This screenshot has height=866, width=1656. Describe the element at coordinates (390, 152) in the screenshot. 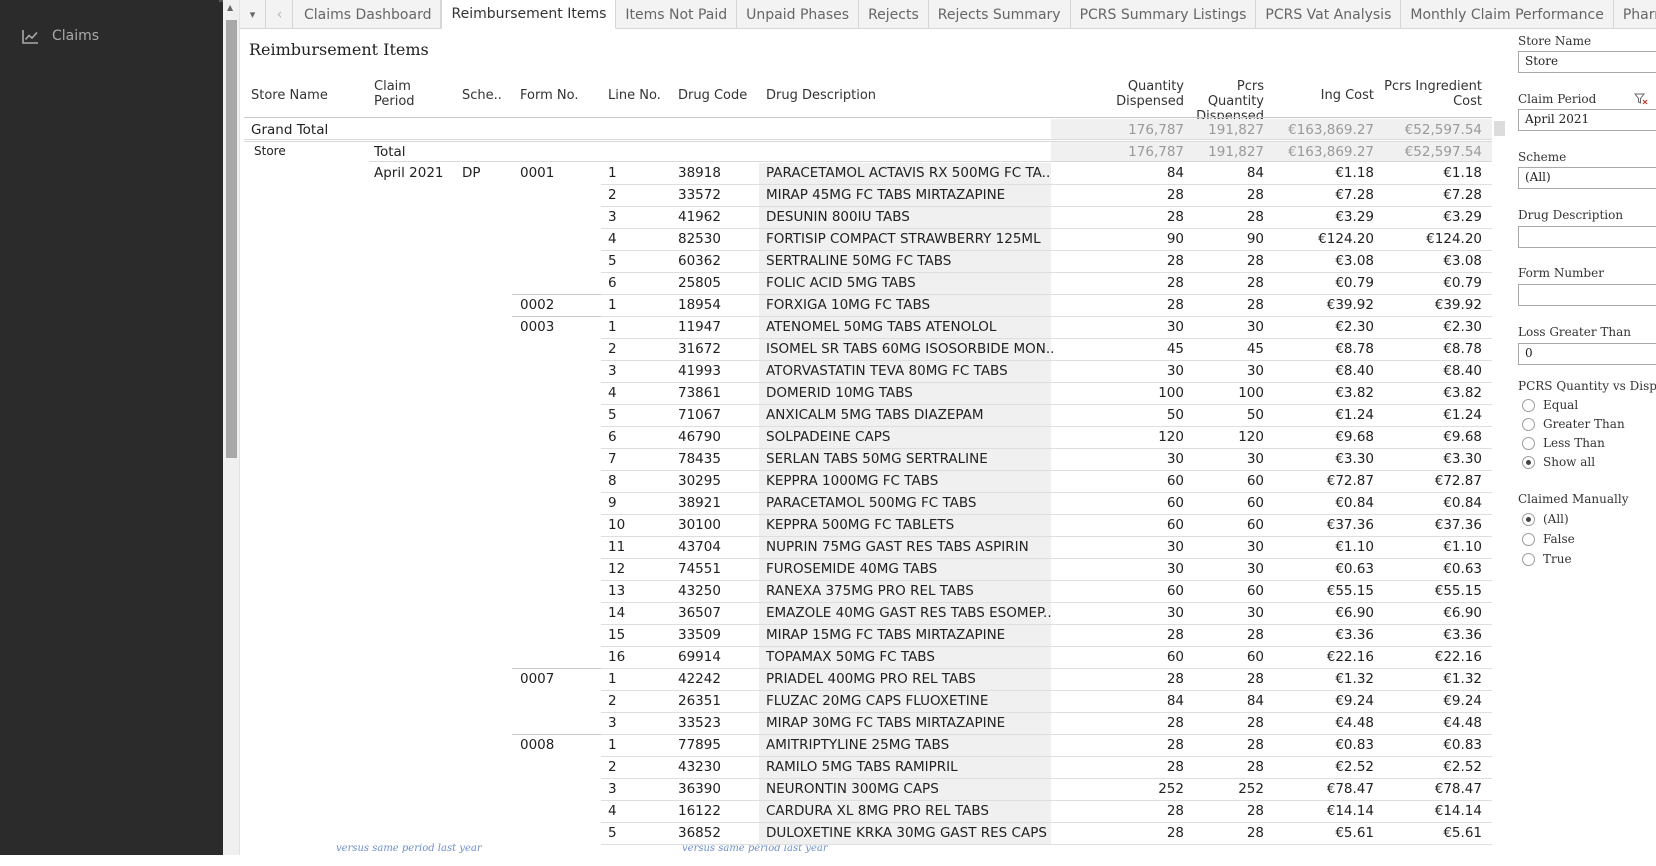

I see `store-total-label: Total` at that location.